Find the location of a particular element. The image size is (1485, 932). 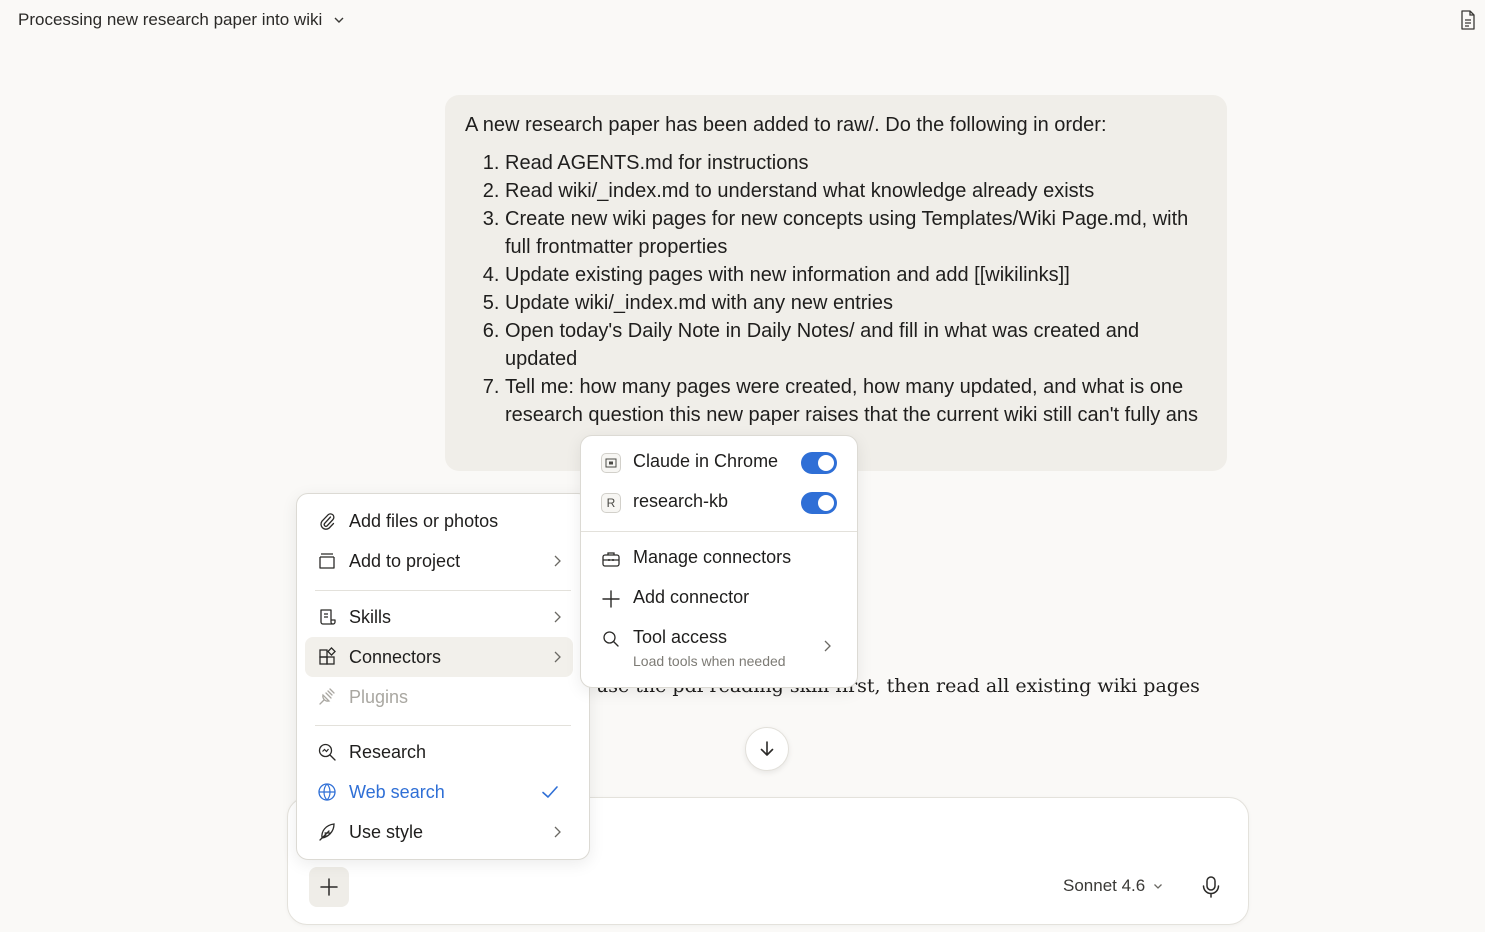

menu-item-manage-connectors: Manage connectors is located at coordinates (719, 559).